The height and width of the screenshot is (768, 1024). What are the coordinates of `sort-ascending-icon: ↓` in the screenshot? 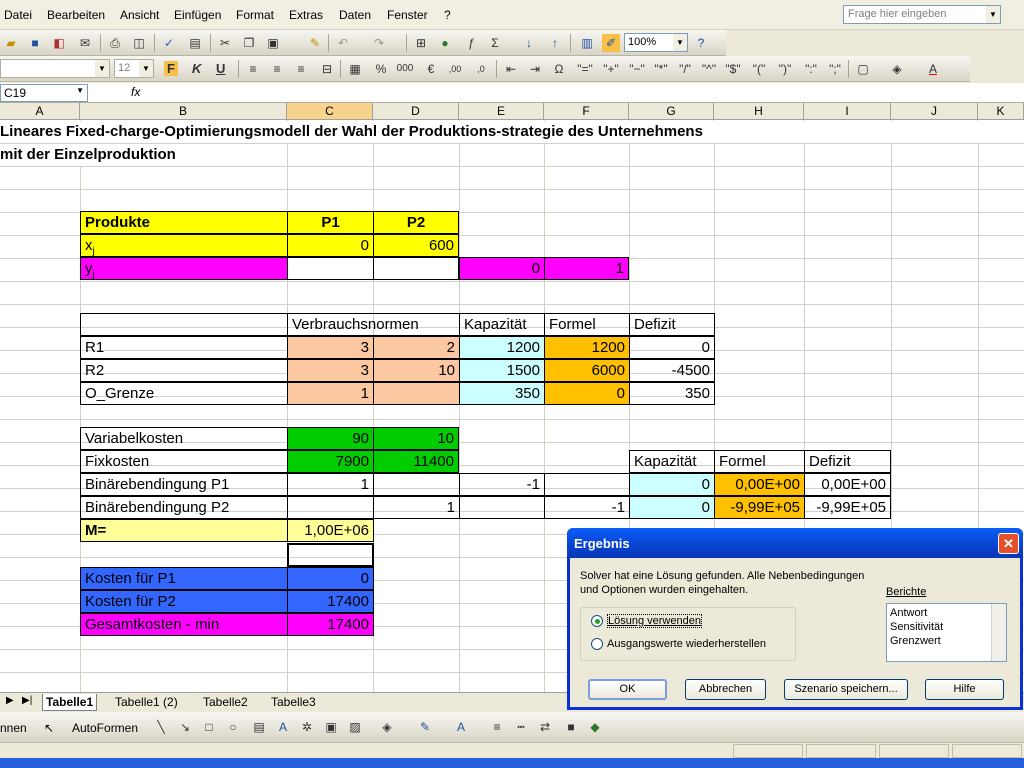 It's located at (529, 43).